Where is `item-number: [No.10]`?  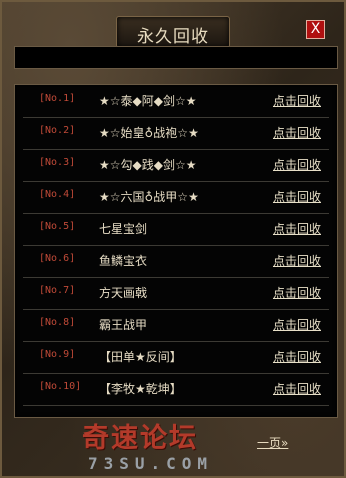
item-number: [No.10] is located at coordinates (60, 386).